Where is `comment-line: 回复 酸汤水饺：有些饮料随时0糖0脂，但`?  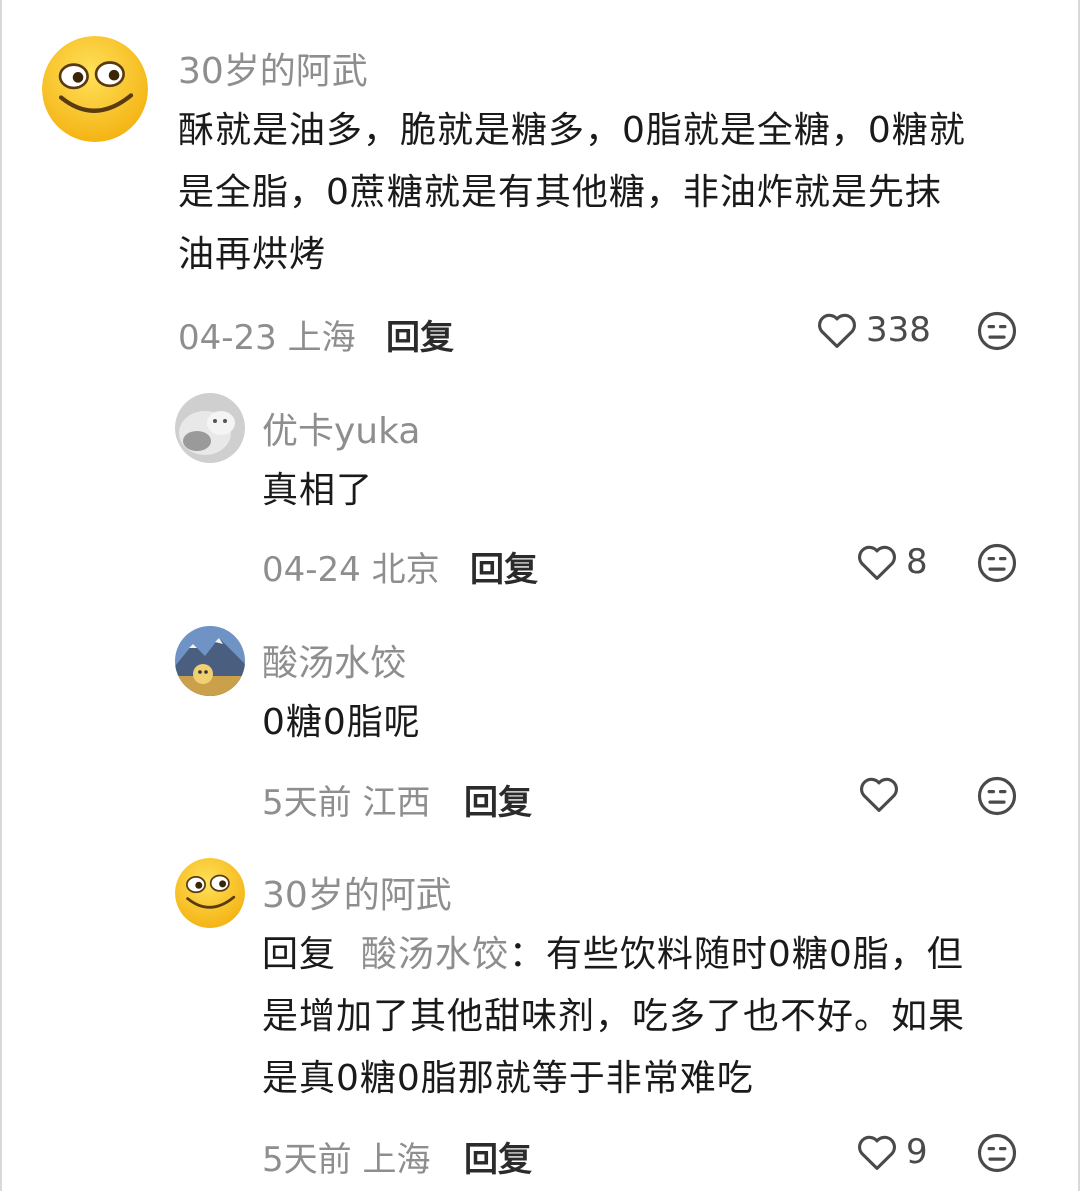
comment-line: 回复 酸汤水饺：有些饮料随时0糖0脂，但 is located at coordinates (657, 955).